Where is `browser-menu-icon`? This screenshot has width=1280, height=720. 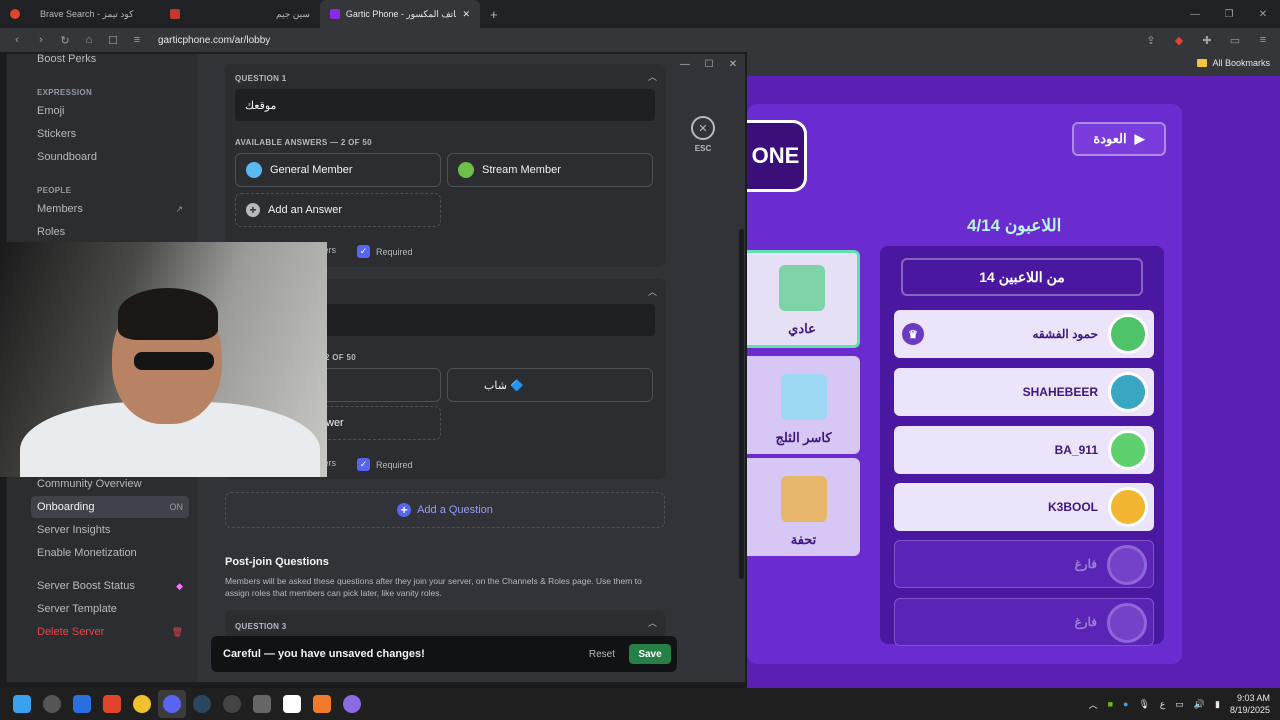 browser-menu-icon is located at coordinates (15, 14).